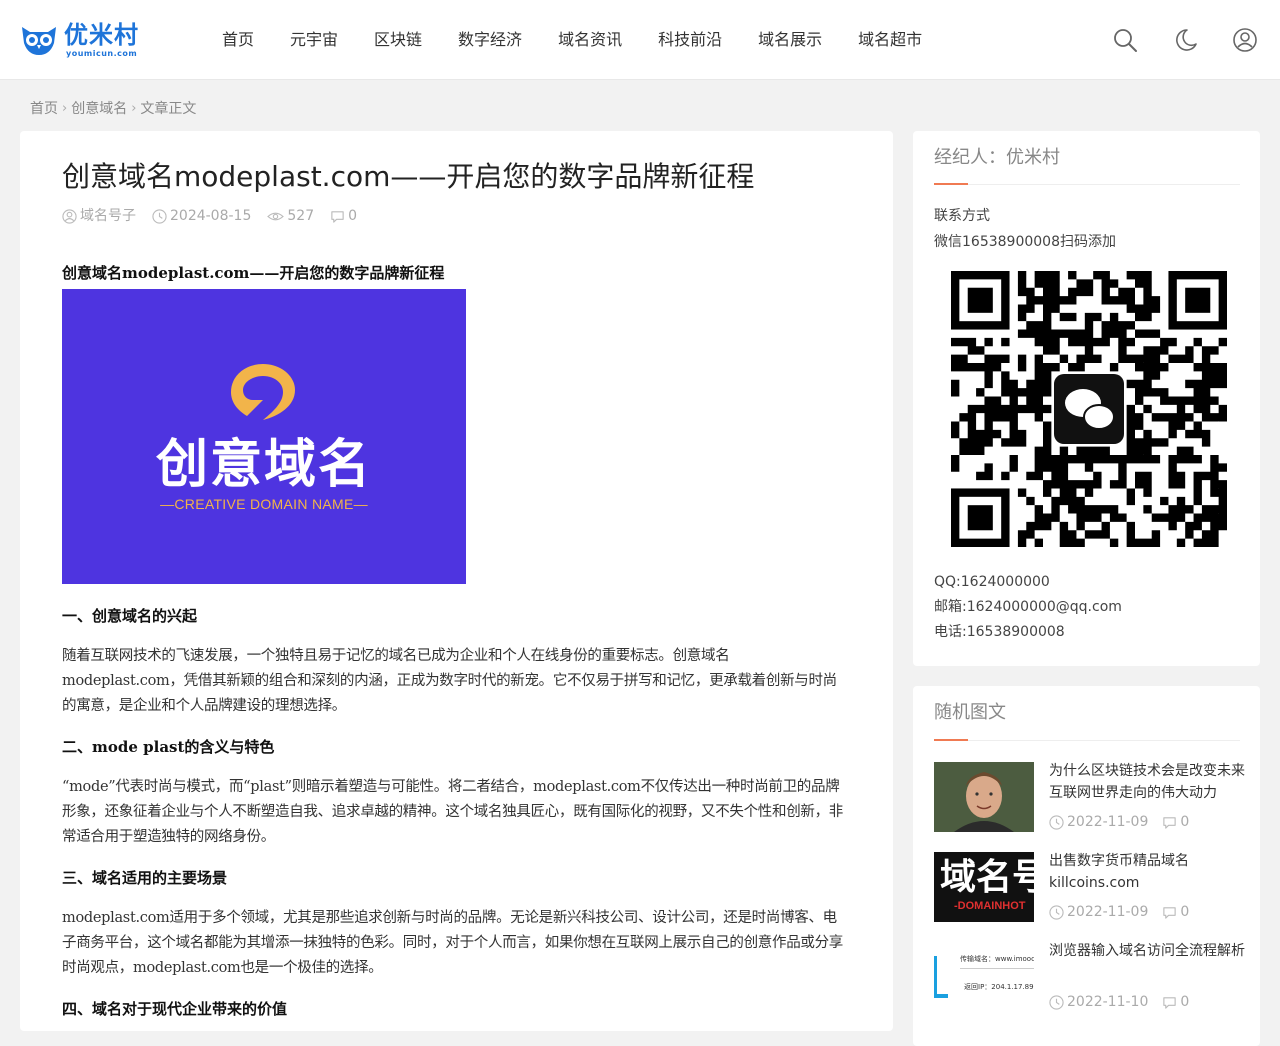  What do you see at coordinates (108, 216) in the screenshot?
I see `author-name: 域名号子` at bounding box center [108, 216].